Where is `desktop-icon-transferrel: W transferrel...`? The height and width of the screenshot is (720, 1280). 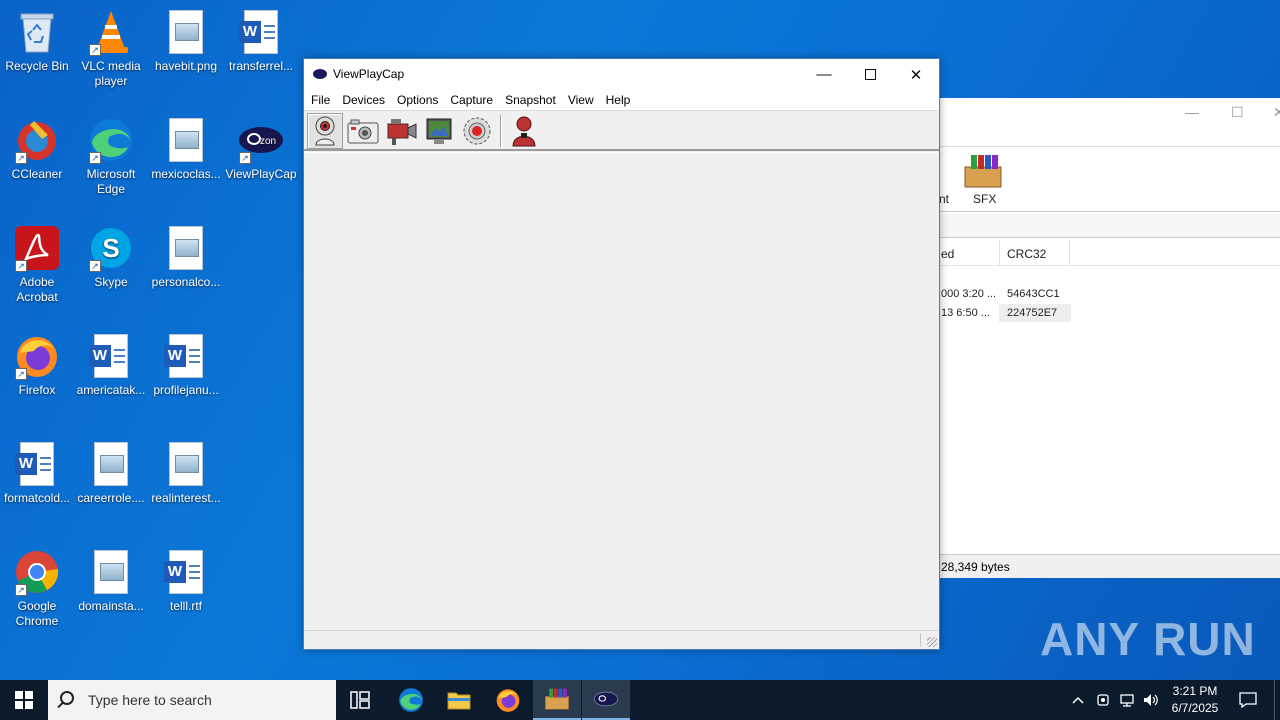 desktop-icon-transferrel: W transferrel... is located at coordinates (261, 52).